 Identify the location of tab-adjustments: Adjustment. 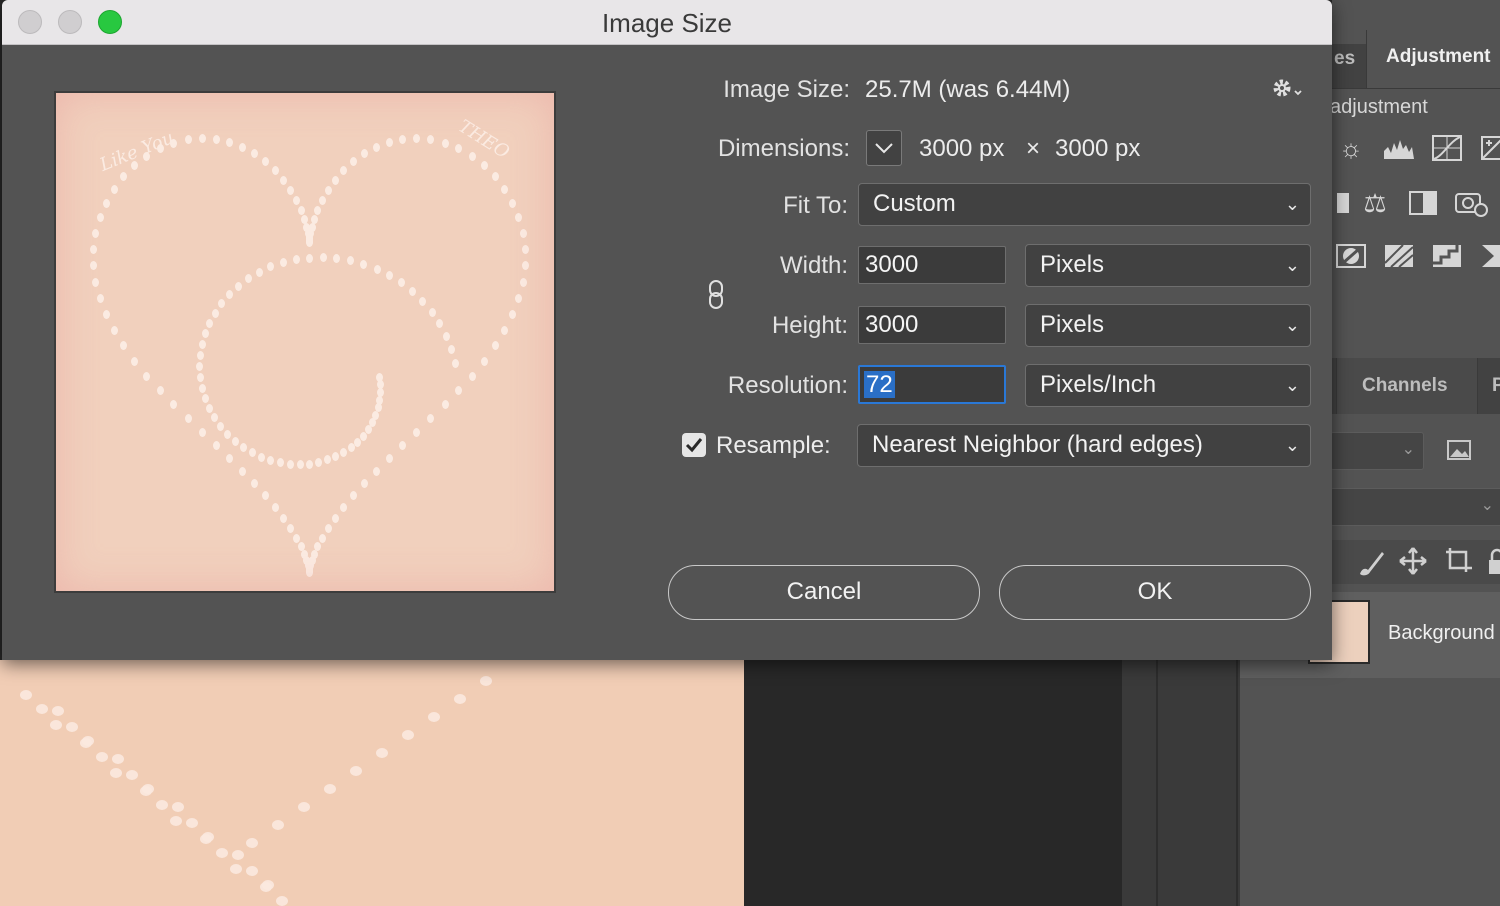
(1433, 59).